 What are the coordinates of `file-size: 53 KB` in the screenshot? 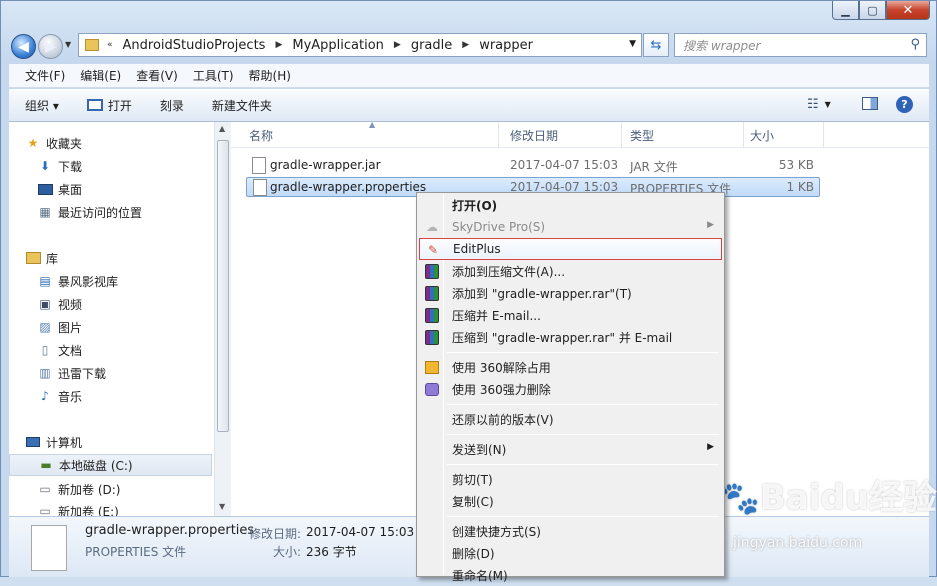 It's located at (796, 165).